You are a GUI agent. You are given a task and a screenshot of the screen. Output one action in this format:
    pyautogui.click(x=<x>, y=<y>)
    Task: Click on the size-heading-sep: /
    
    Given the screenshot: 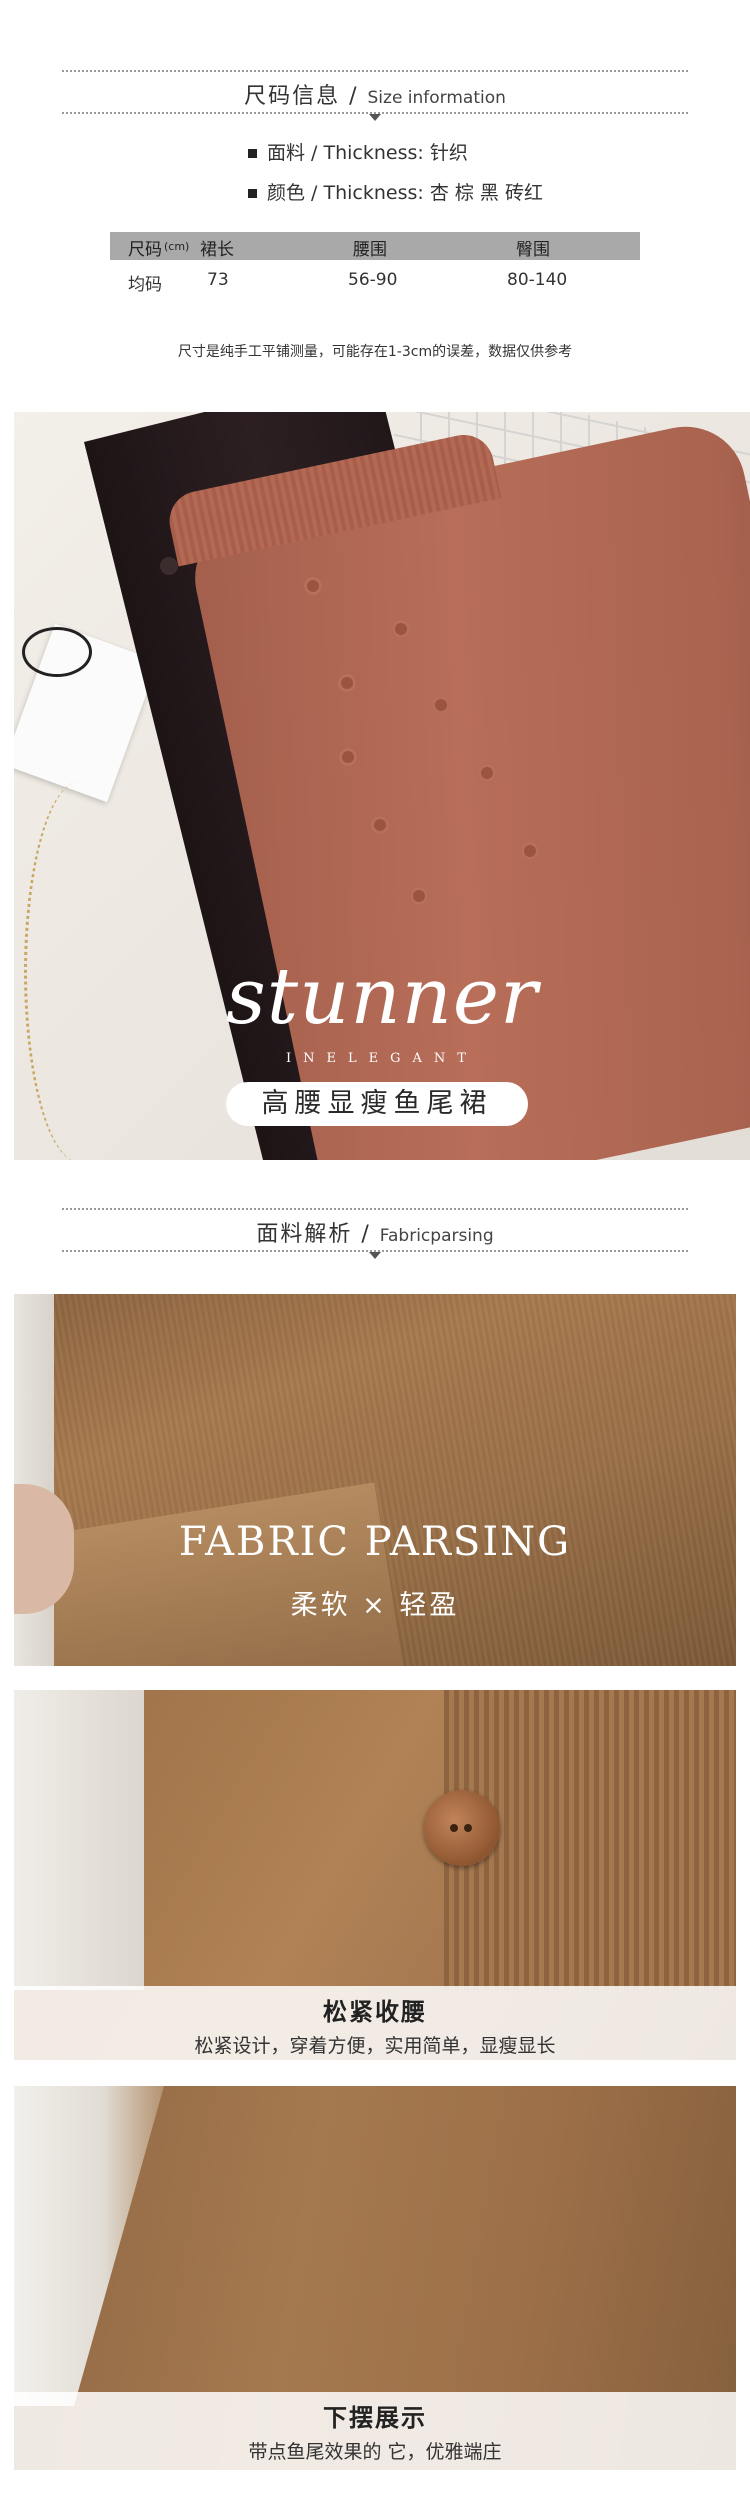 What is the action you would take?
    pyautogui.click(x=354, y=96)
    